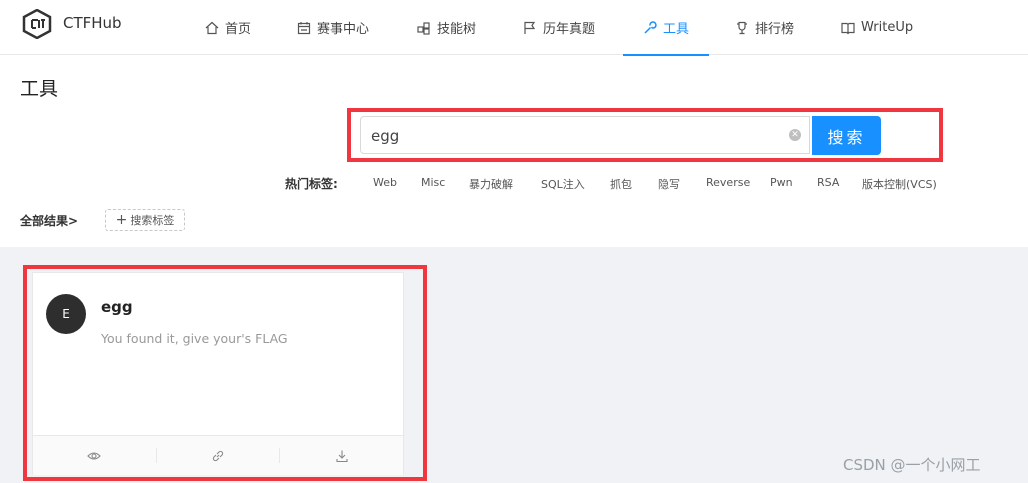  I want to click on calendar-icon, so click(304, 27).